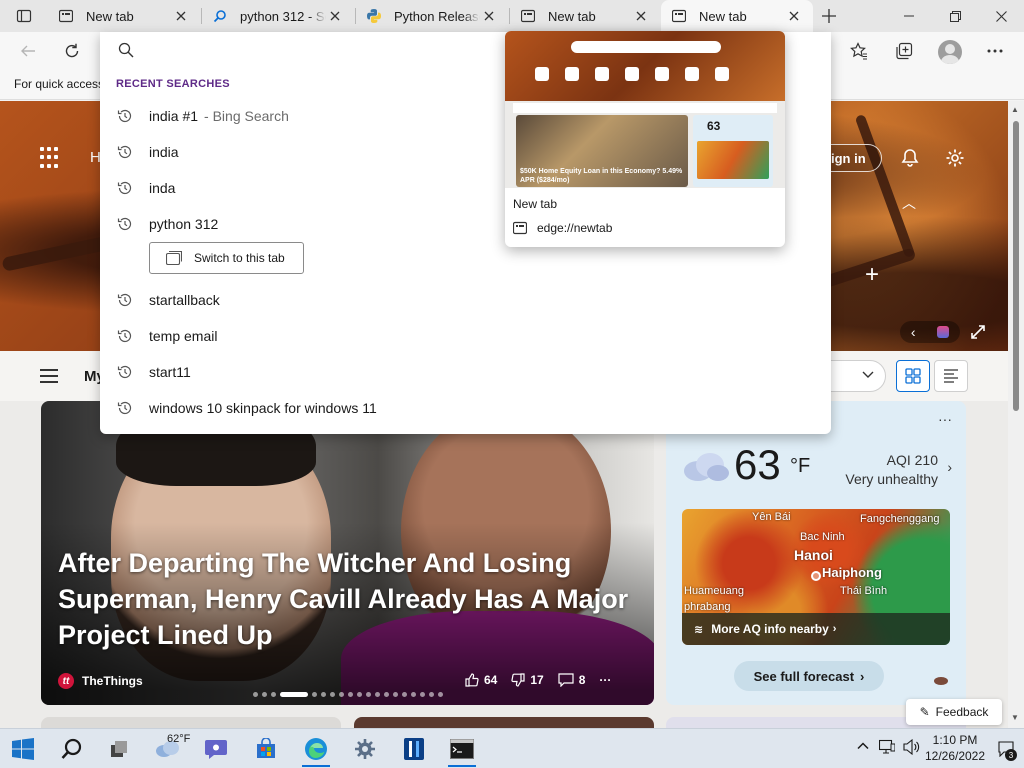  What do you see at coordinates (465, 336) in the screenshot?
I see `suggestion-item: temp email` at bounding box center [465, 336].